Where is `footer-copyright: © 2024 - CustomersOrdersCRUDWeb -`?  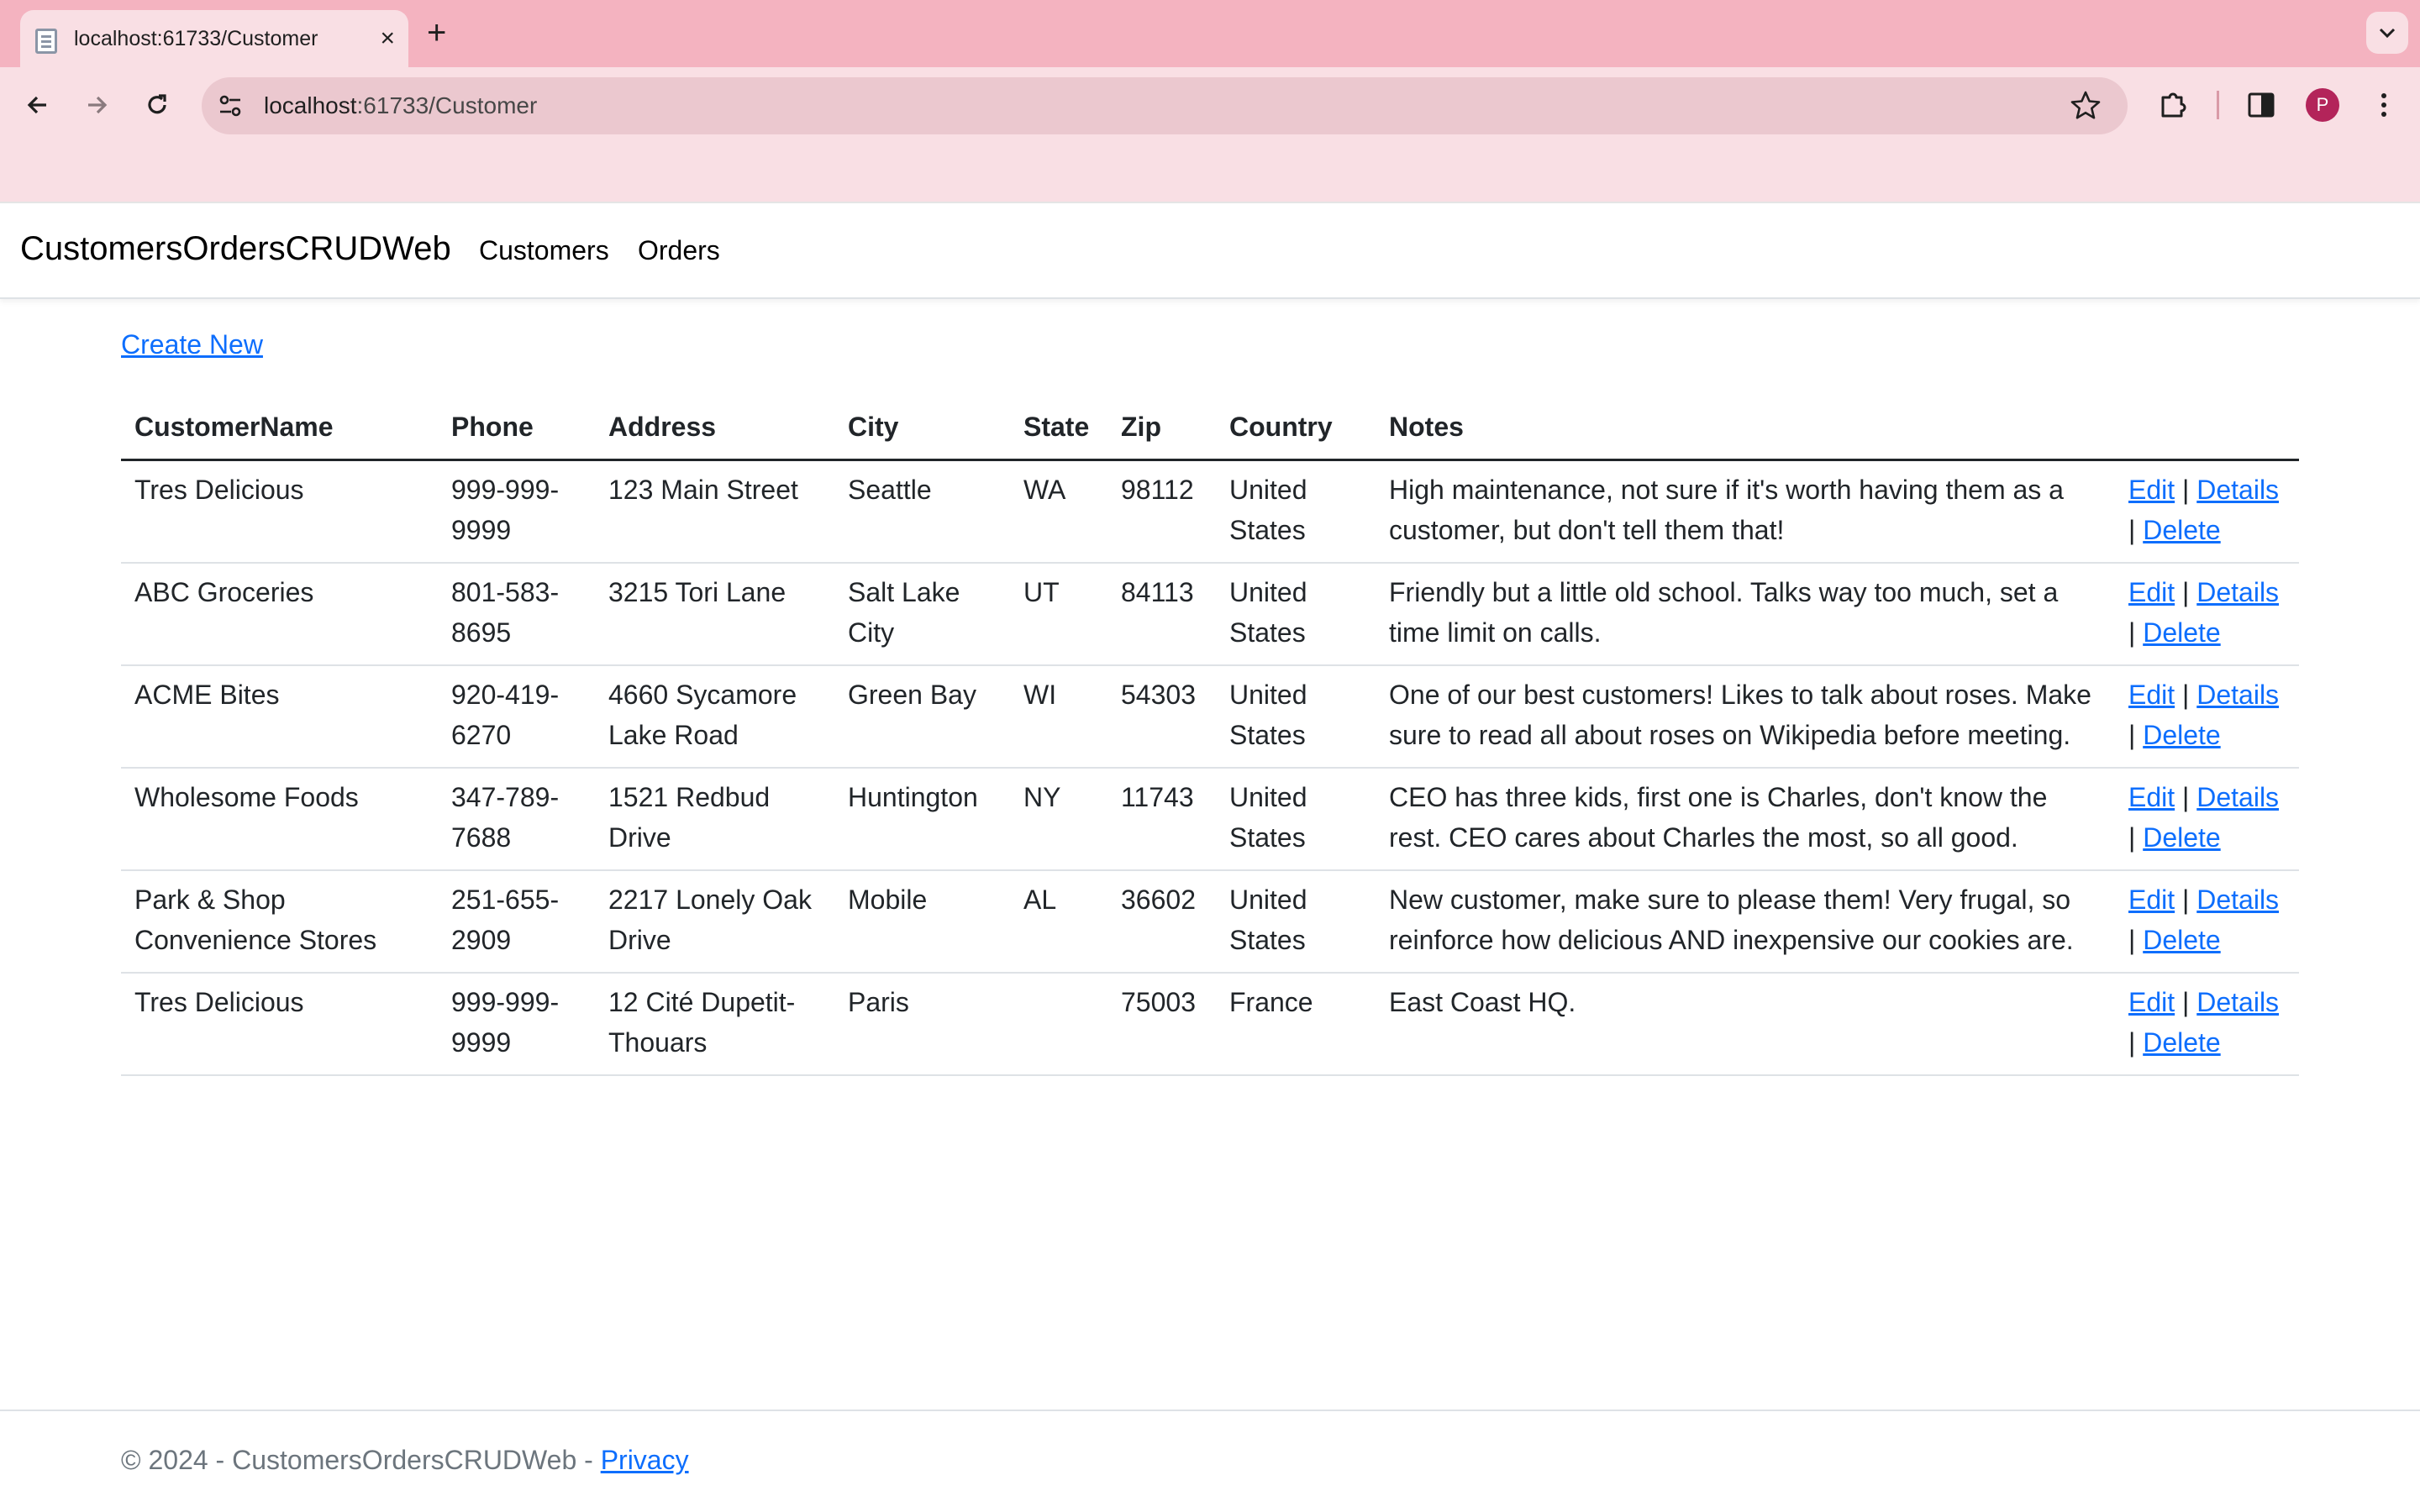 footer-copyright: © 2024 - CustomersOrdersCRUDWeb - is located at coordinates (361, 1460).